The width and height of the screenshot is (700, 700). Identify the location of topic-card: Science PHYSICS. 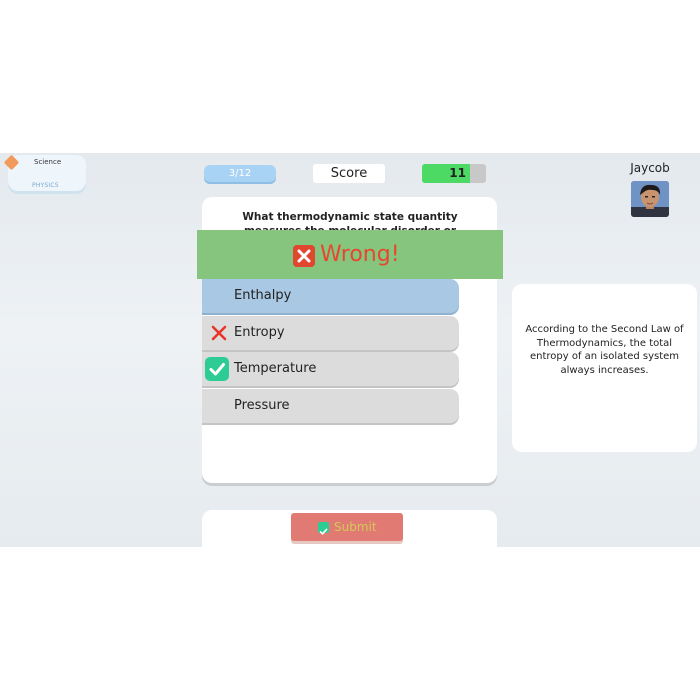
(44, 172).